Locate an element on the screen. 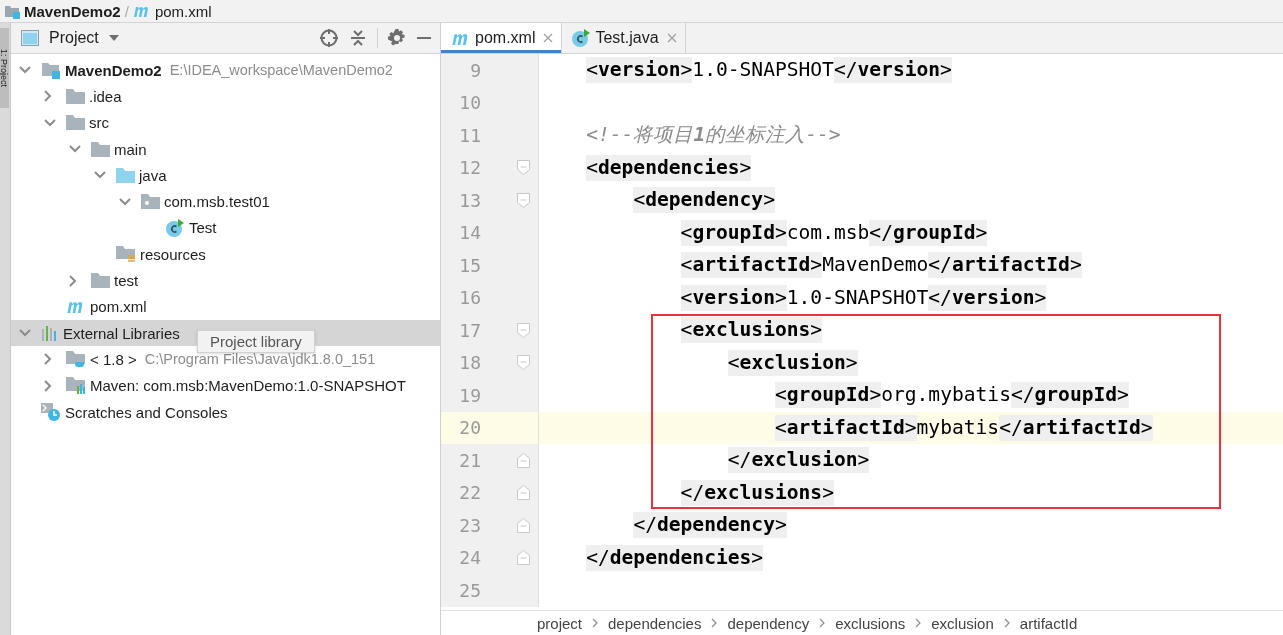  xml-tag: </dependency> is located at coordinates (710, 525).